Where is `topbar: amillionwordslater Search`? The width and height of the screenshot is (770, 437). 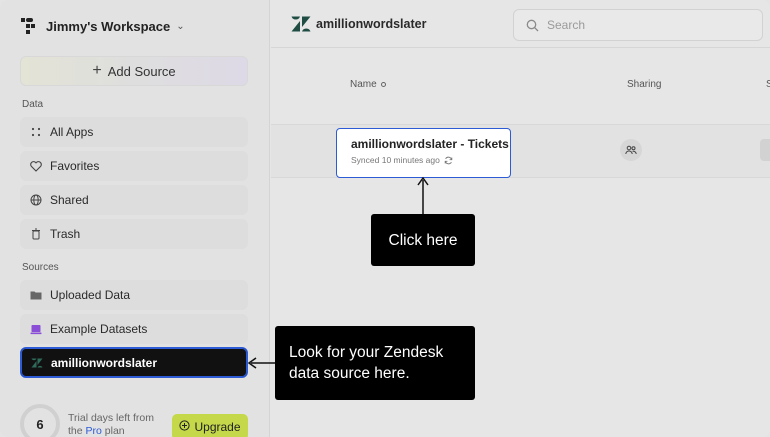 topbar: amillionwordslater Search is located at coordinates (520, 24).